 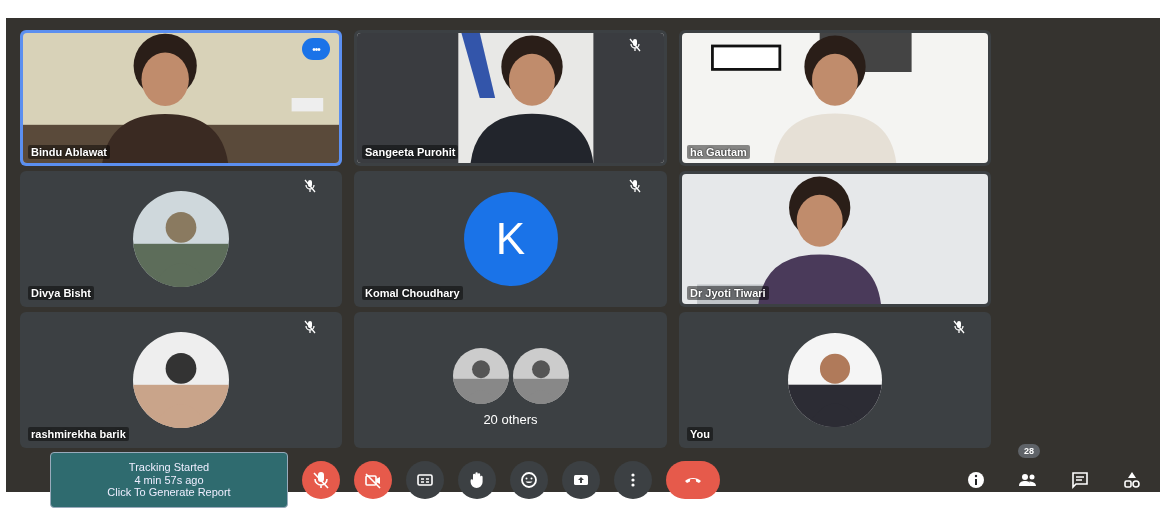 I want to click on more-options-button, so click(x=633, y=480).